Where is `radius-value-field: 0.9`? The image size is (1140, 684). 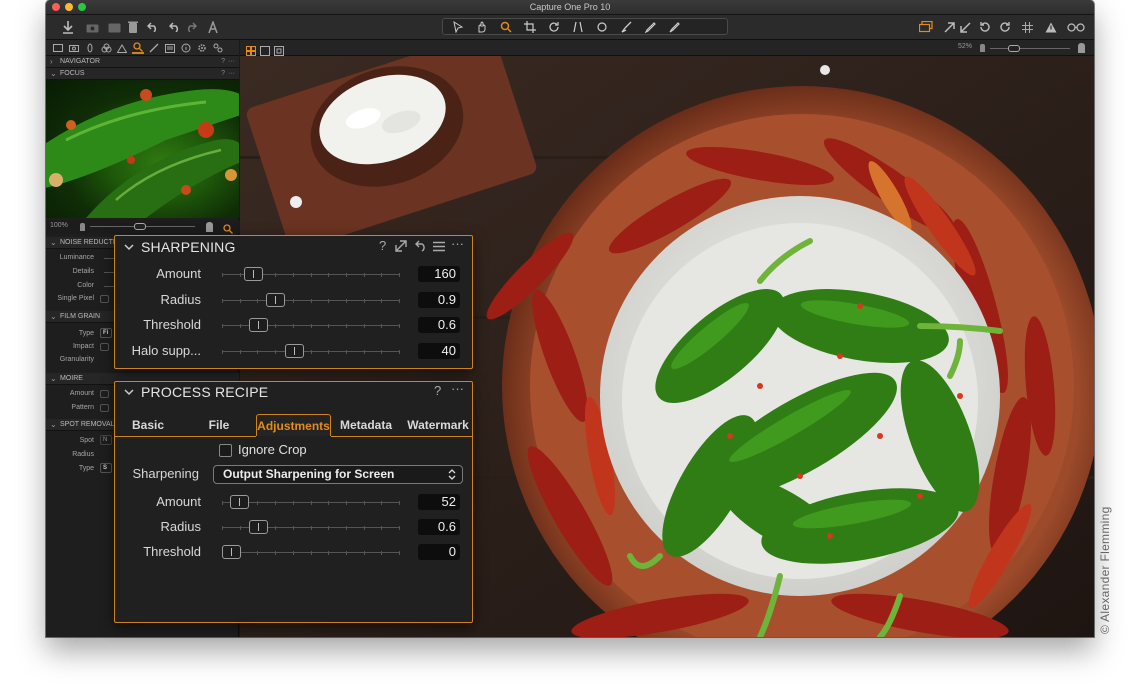 radius-value-field: 0.9 is located at coordinates (439, 299).